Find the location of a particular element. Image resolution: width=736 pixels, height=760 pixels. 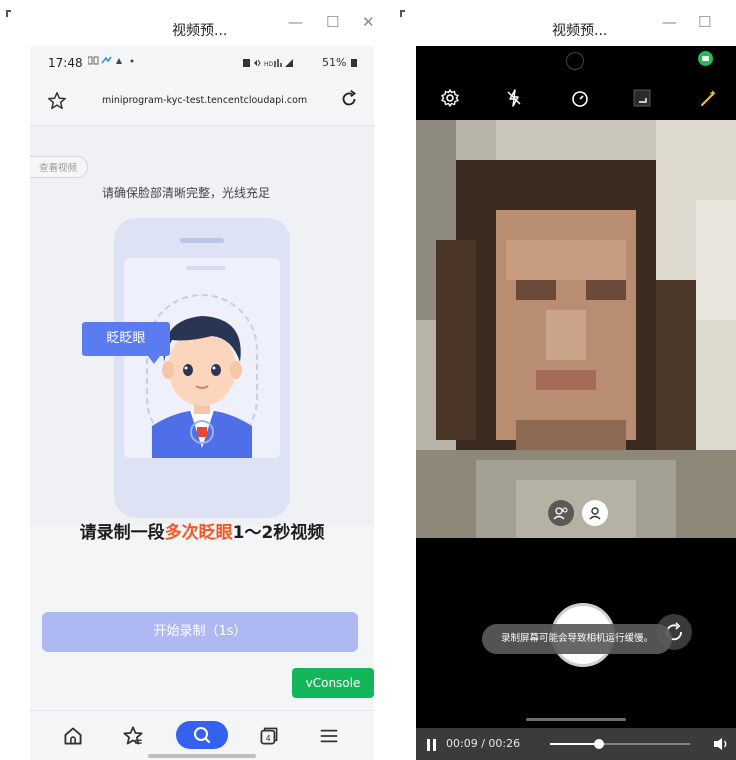

volume-icon is located at coordinates (721, 744).